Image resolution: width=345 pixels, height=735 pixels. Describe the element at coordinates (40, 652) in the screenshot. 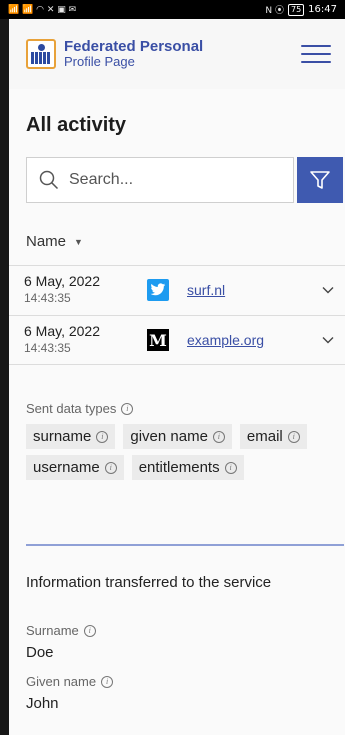

I see `field-value: Doe` at that location.